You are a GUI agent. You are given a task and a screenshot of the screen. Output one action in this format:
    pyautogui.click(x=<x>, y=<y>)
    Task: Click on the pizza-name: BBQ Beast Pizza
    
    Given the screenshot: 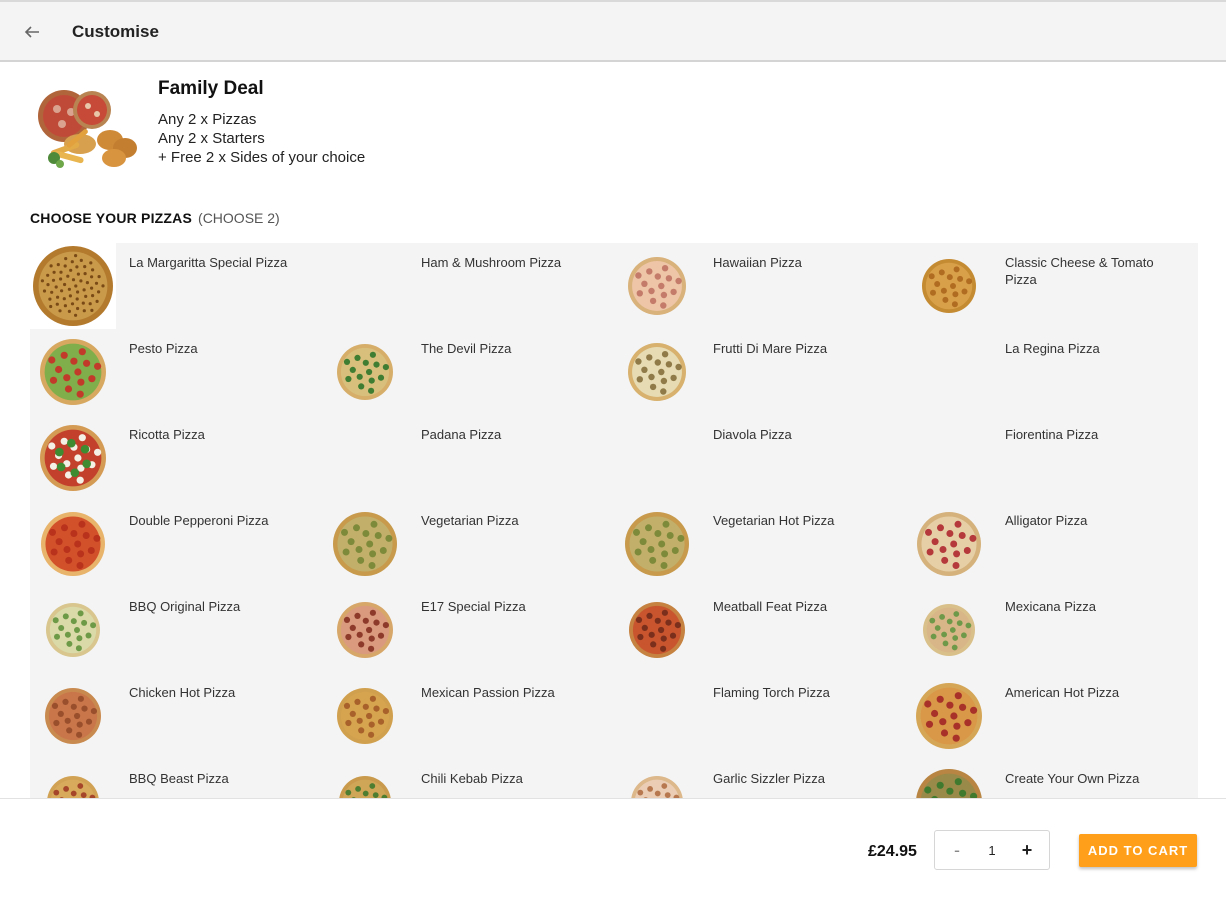 What is the action you would take?
    pyautogui.click(x=179, y=778)
    